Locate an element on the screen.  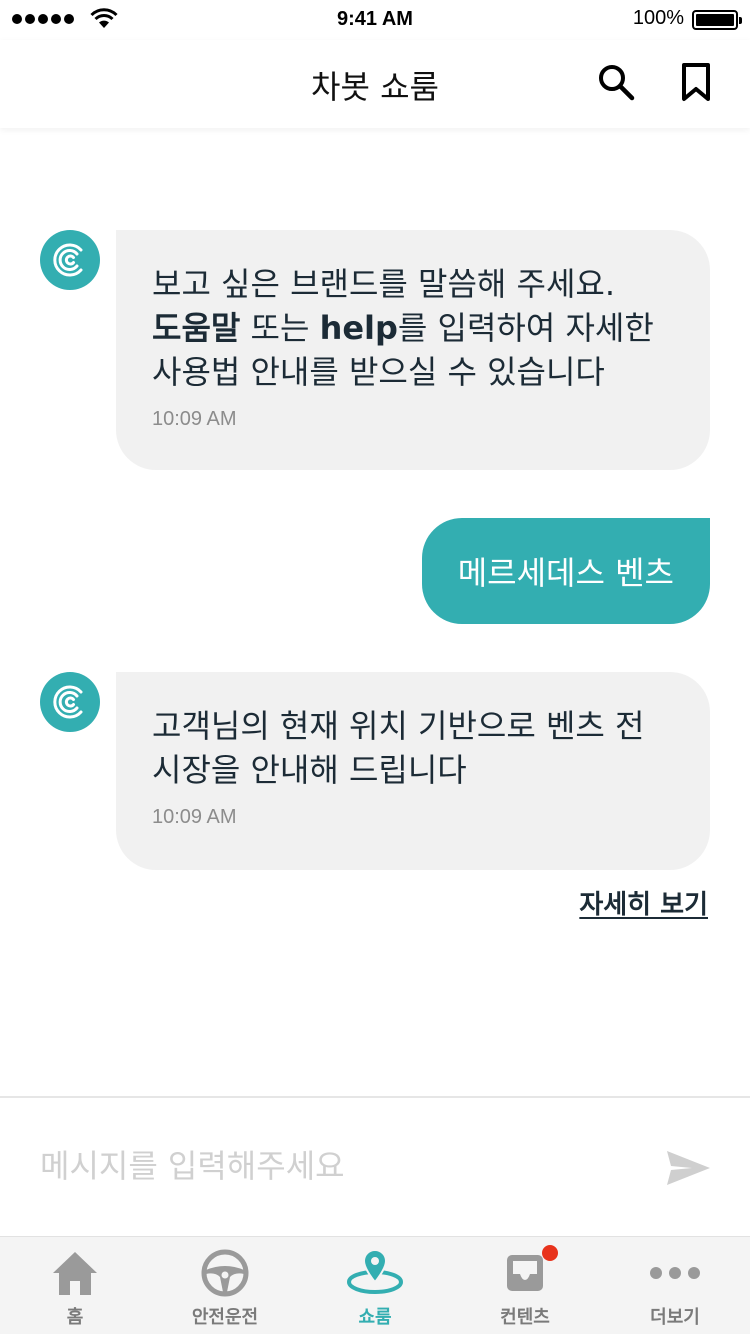
send-button is located at coordinates (688, 1168).